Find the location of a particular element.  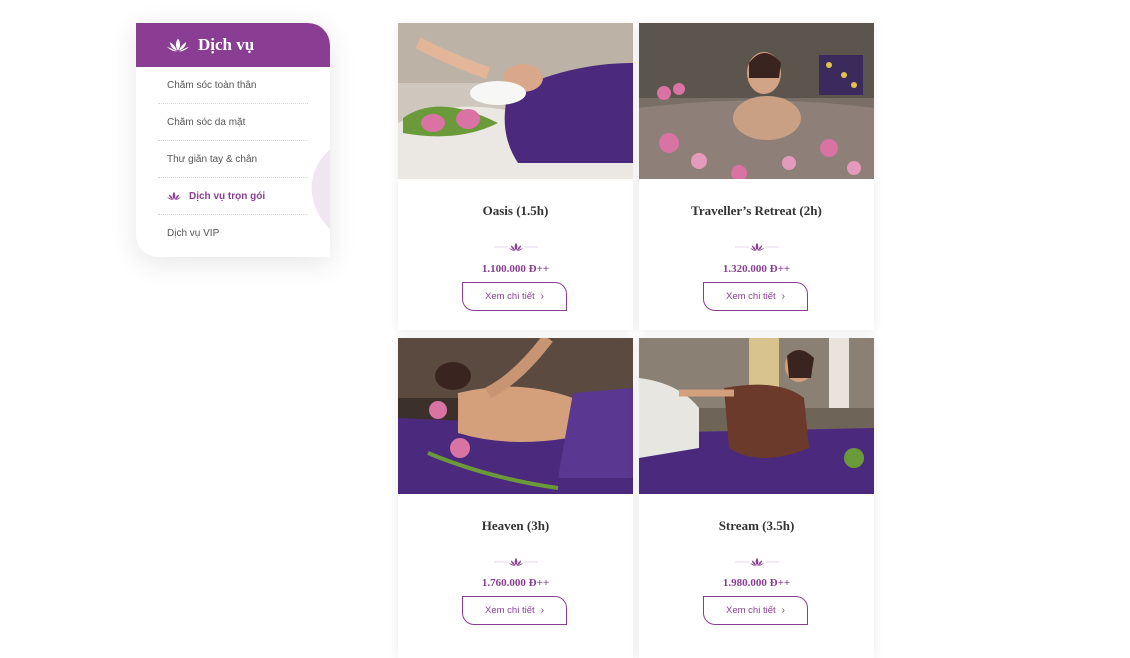

sidebar-item-label: Thư giãn tay & chân is located at coordinates (212, 159).